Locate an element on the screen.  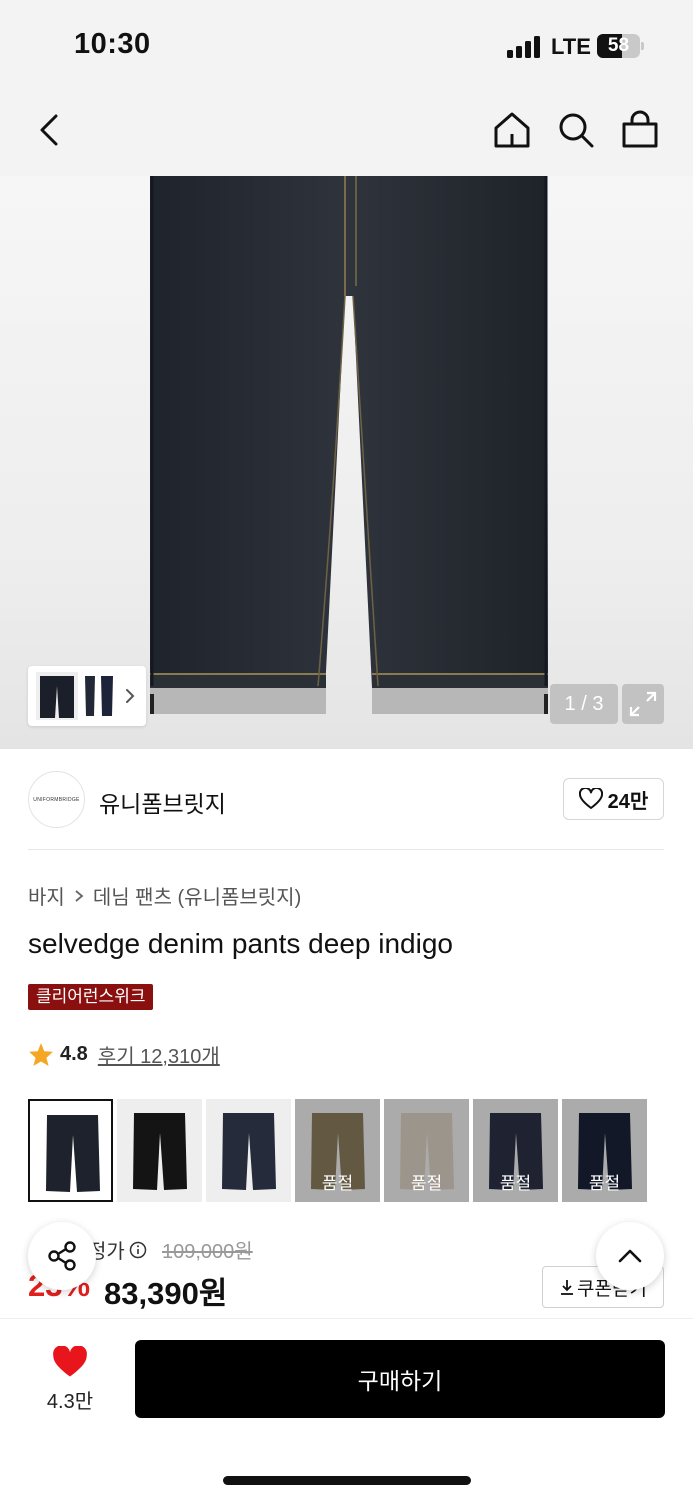
back-button is located at coordinates (50, 130).